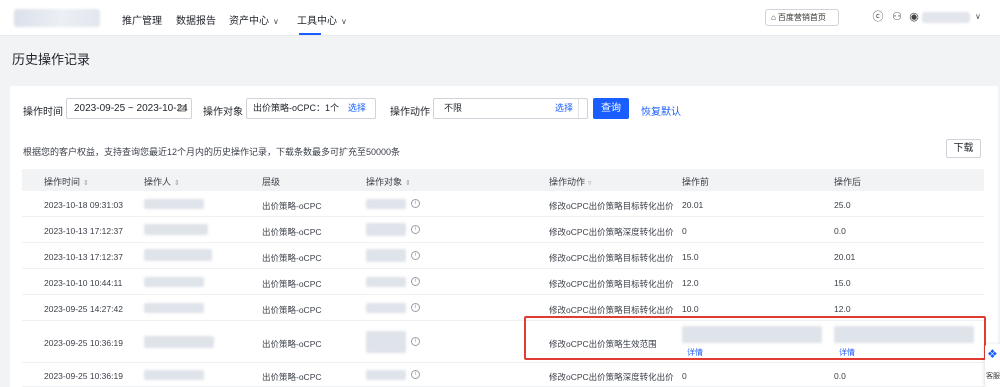 The image size is (1000, 387). What do you see at coordinates (696, 182) in the screenshot?
I see `column-header-before: 操作前` at bounding box center [696, 182].